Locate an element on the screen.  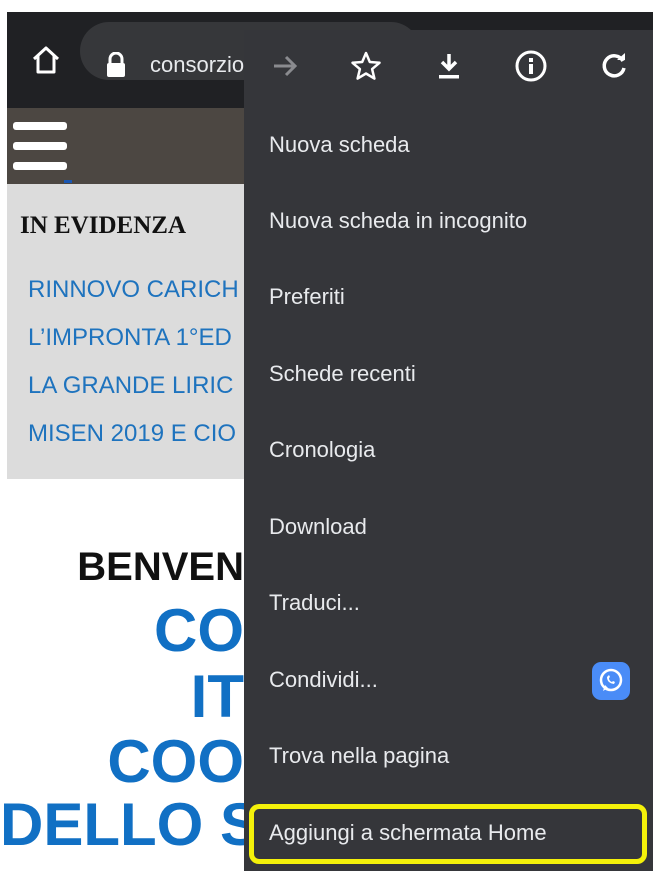
evidenza-link: RINNOVO CARICH is located at coordinates (135, 290).